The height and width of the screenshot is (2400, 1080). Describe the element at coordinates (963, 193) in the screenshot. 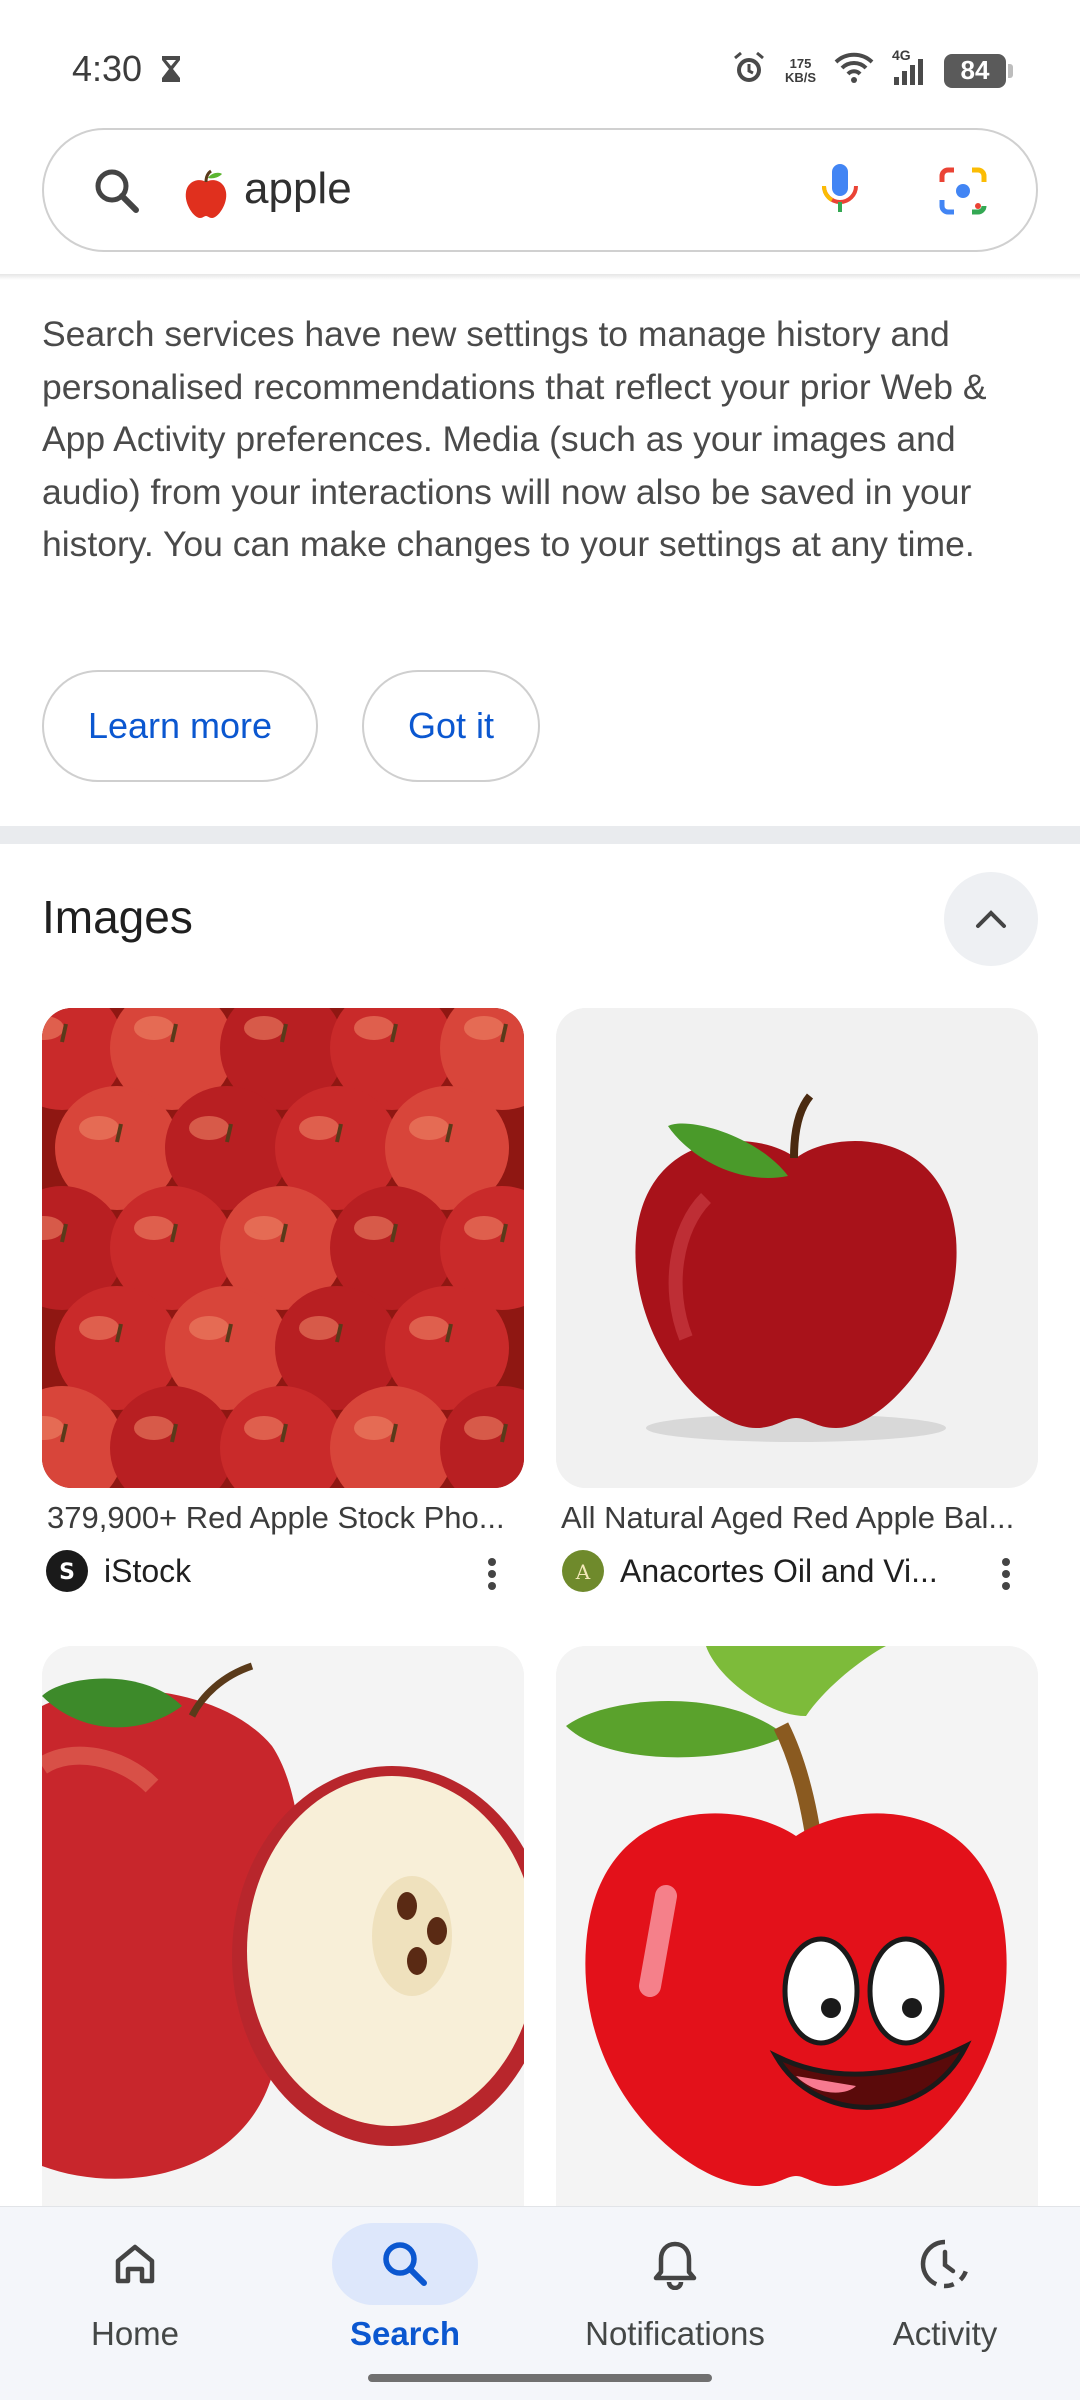

I see `lens-icon` at that location.